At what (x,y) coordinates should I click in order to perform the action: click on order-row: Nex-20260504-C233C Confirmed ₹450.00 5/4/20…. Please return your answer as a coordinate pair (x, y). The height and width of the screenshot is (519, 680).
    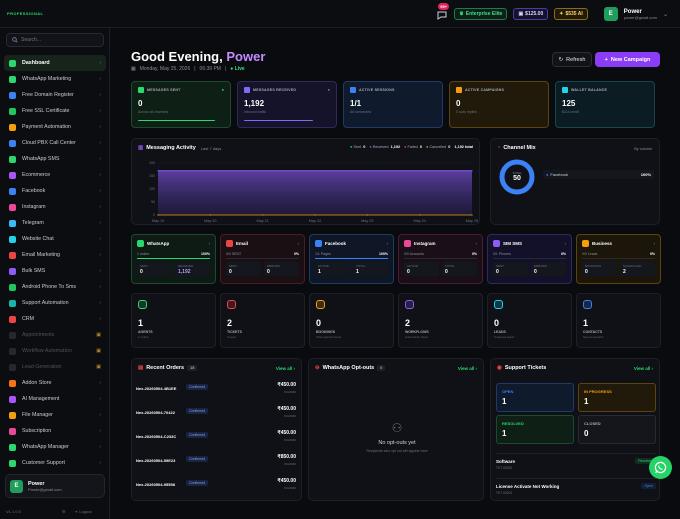
    Looking at the image, I should click on (216, 440).